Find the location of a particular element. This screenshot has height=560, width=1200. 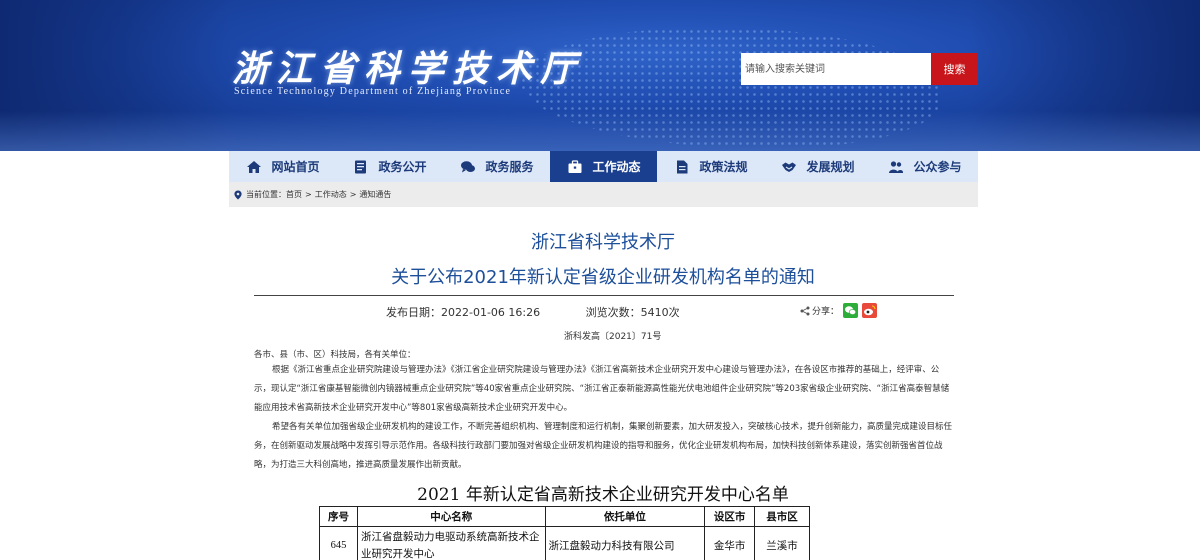

nav-item-participation: 公众参与 is located at coordinates (924, 166).